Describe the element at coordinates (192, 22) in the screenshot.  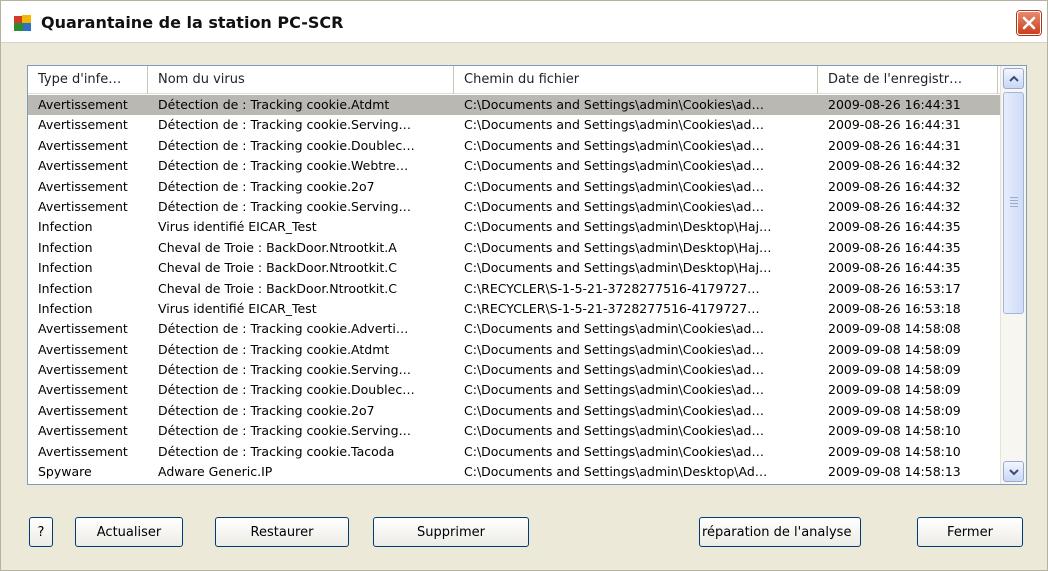
I see `window-title: Quarantaine de la station PC-SCR` at that location.